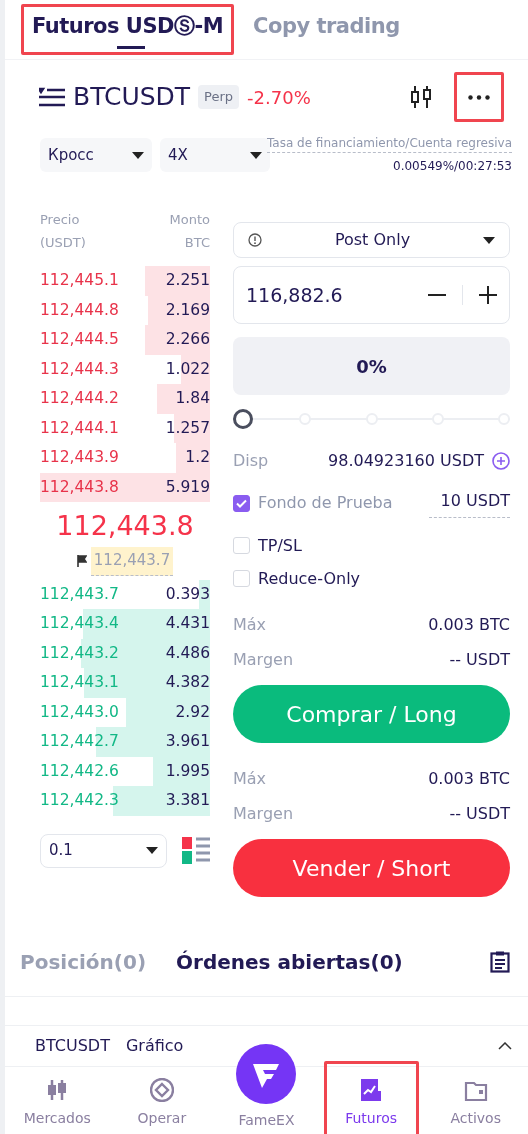 The image size is (528, 1134). Describe the element at coordinates (125, 712) in the screenshot. I see `order-book-row: 112,443.0 2.92` at that location.